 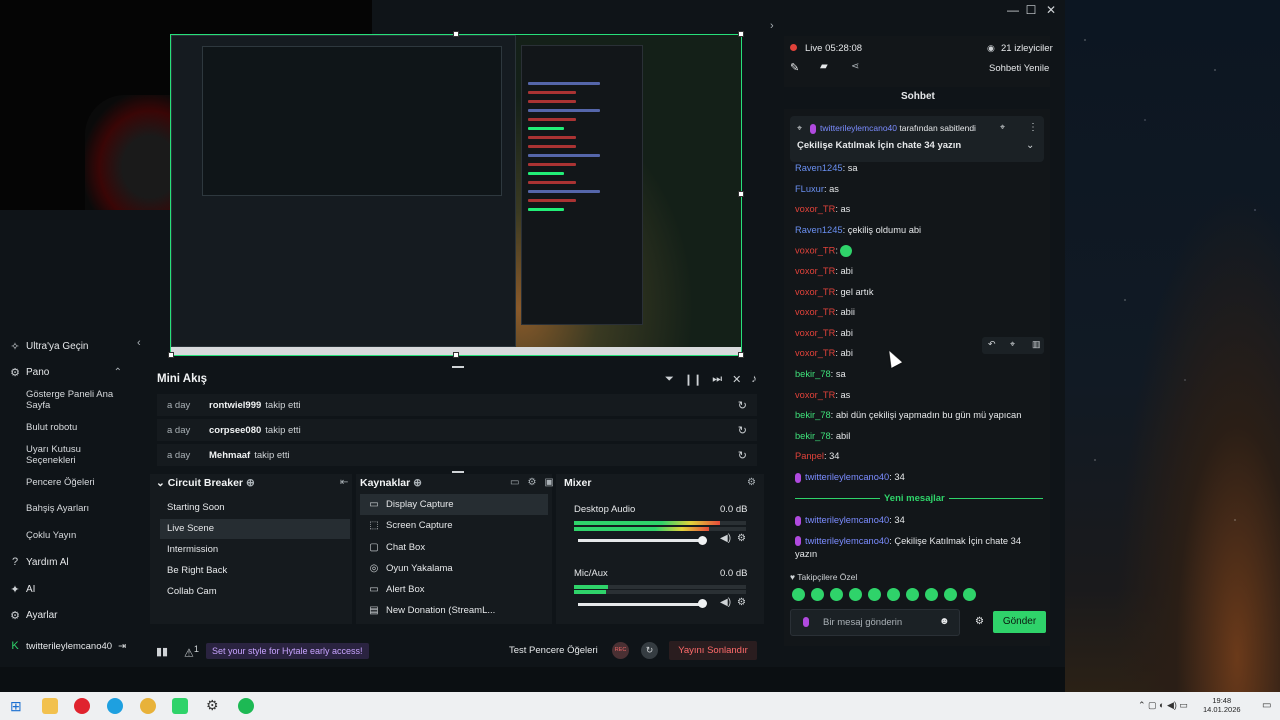 What do you see at coordinates (76, 508) in the screenshot?
I see `sidebar-sub-item: Bahşiş Ayarları` at bounding box center [76, 508].